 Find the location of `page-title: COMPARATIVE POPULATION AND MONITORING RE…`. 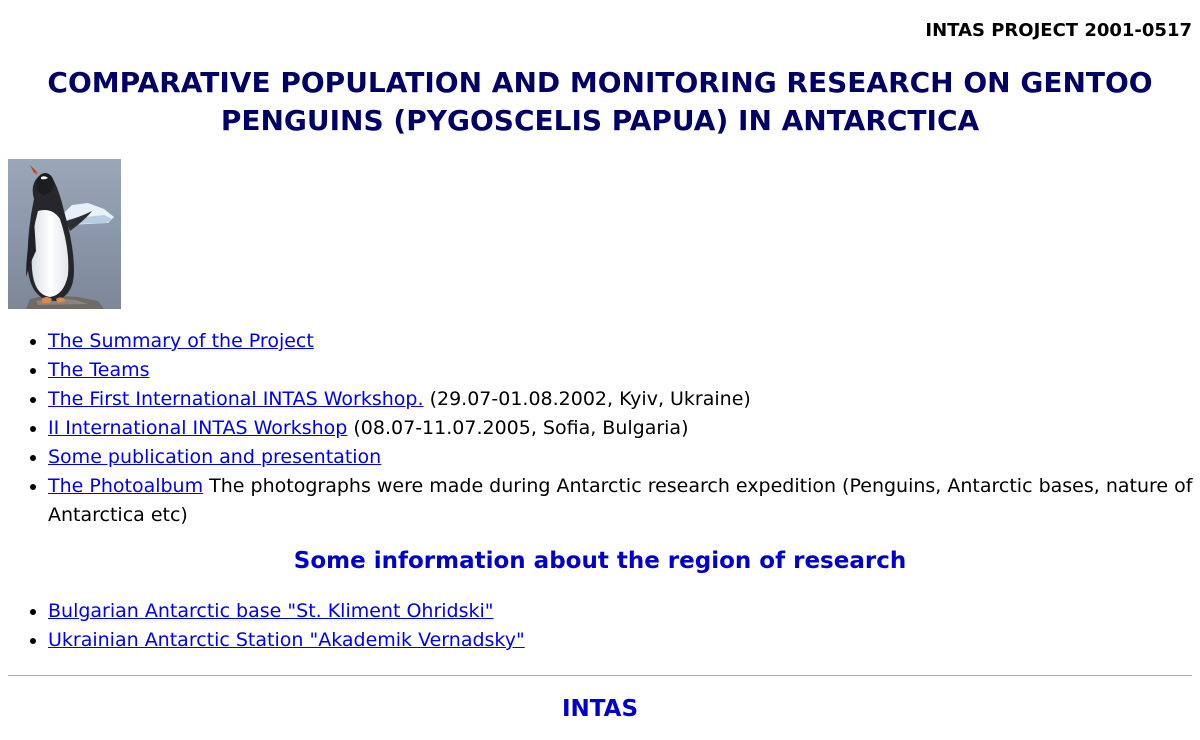

page-title: COMPARATIVE POPULATION AND MONITORING RE… is located at coordinates (600, 101).